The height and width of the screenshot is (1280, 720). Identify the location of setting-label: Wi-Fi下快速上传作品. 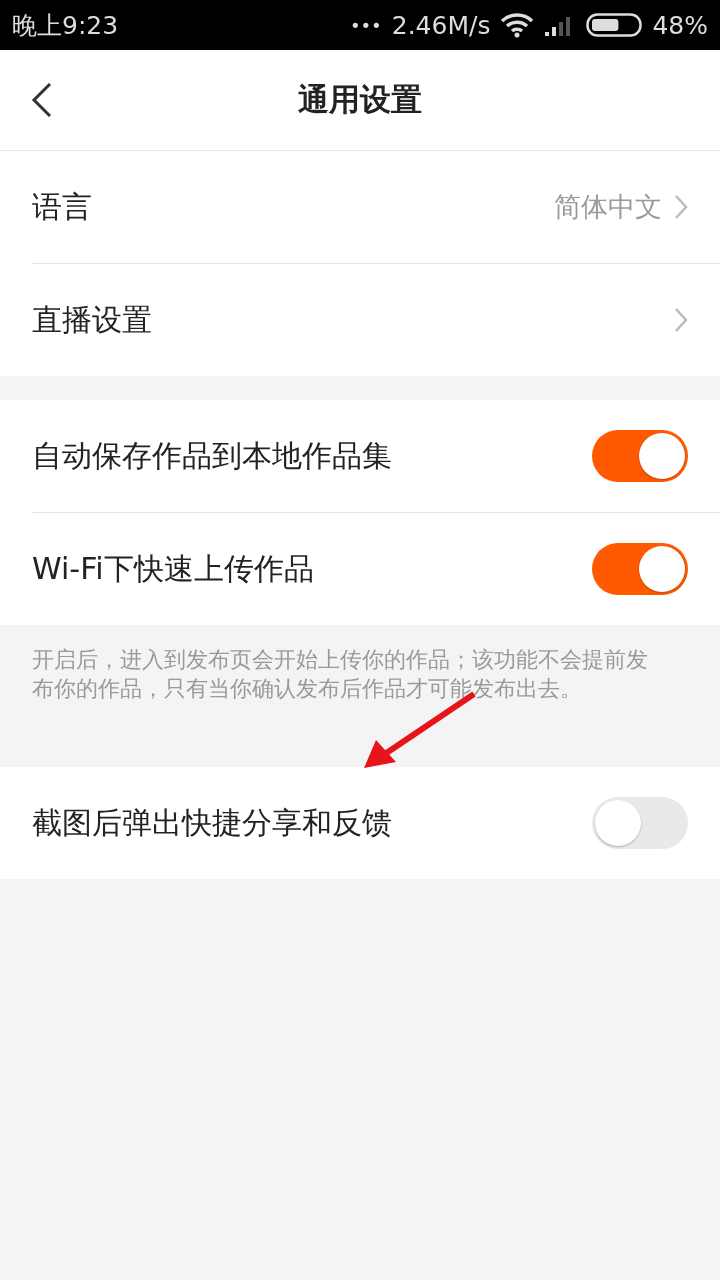
(173, 568).